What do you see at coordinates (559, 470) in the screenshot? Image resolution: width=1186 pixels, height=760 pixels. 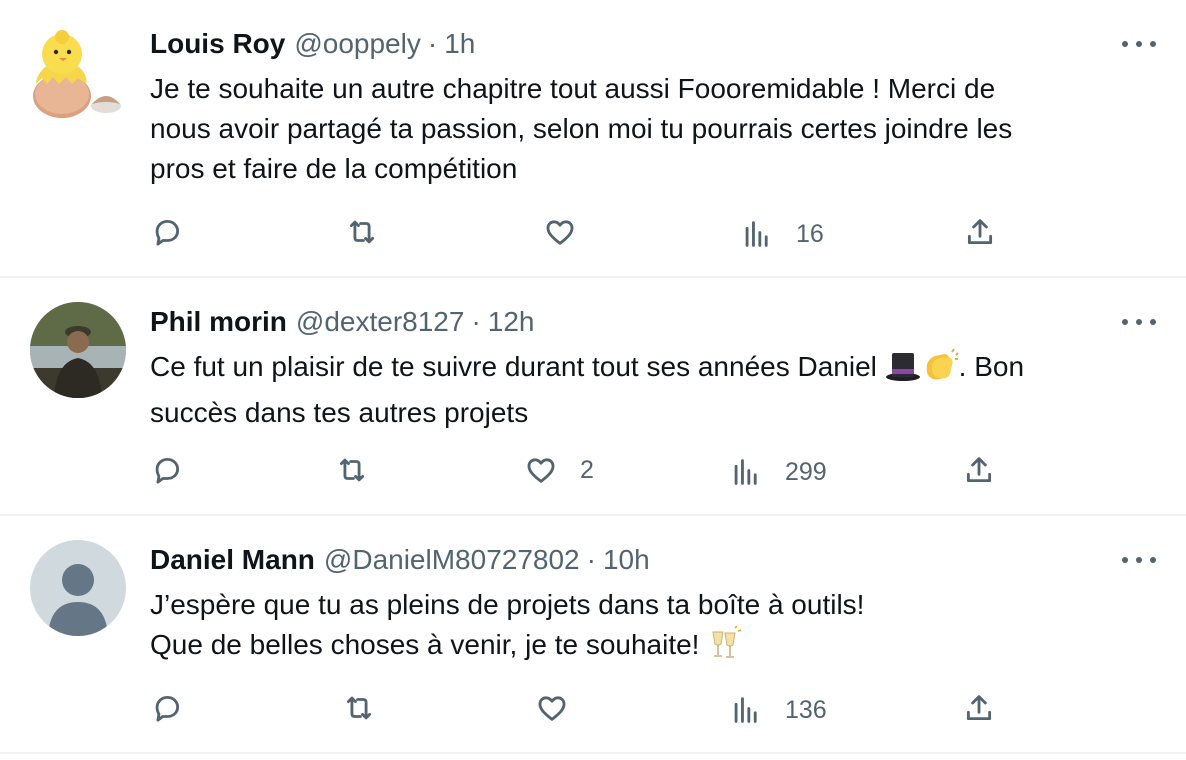 I see `like-button: 2` at bounding box center [559, 470].